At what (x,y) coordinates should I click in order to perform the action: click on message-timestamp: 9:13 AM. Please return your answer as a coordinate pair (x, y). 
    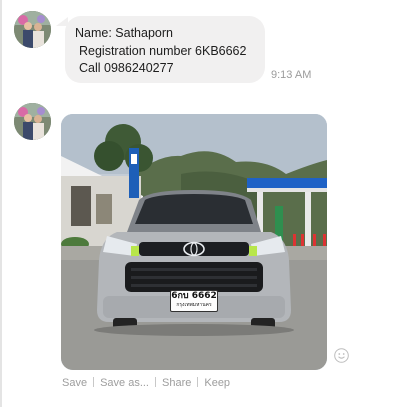
    Looking at the image, I should click on (291, 75).